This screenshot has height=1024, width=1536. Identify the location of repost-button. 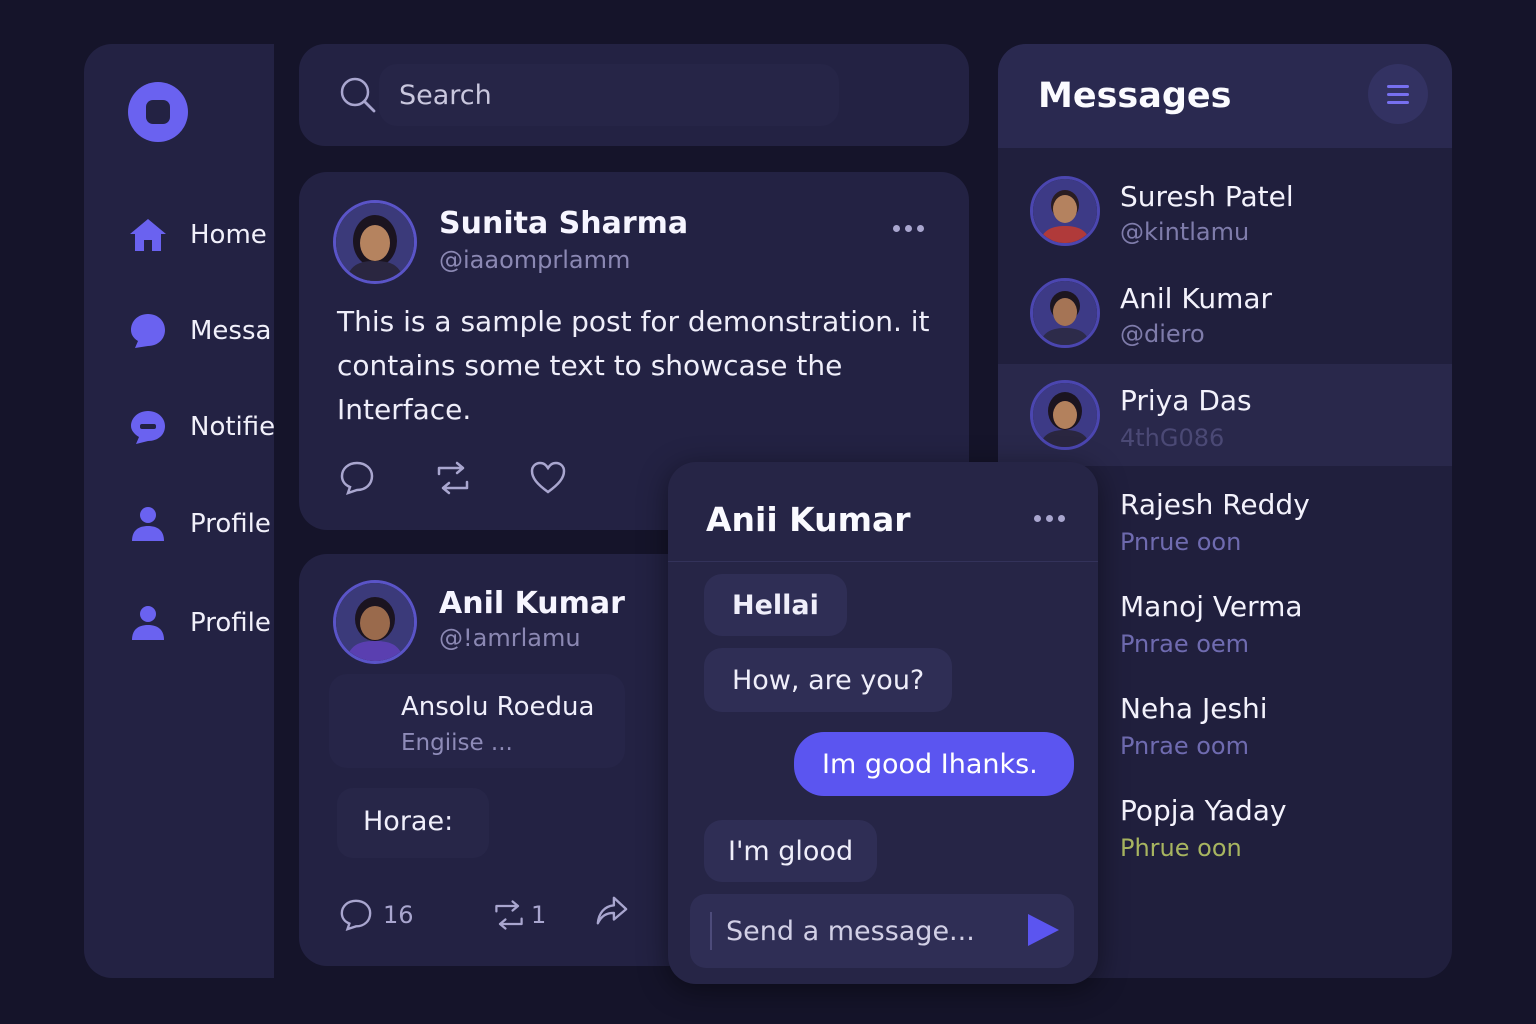
(453, 478).